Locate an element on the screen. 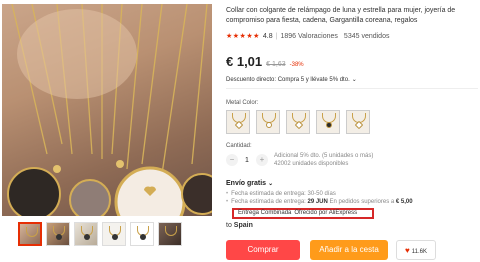 The image size is (480, 262). buy-now-button: Comprar is located at coordinates (263, 250).